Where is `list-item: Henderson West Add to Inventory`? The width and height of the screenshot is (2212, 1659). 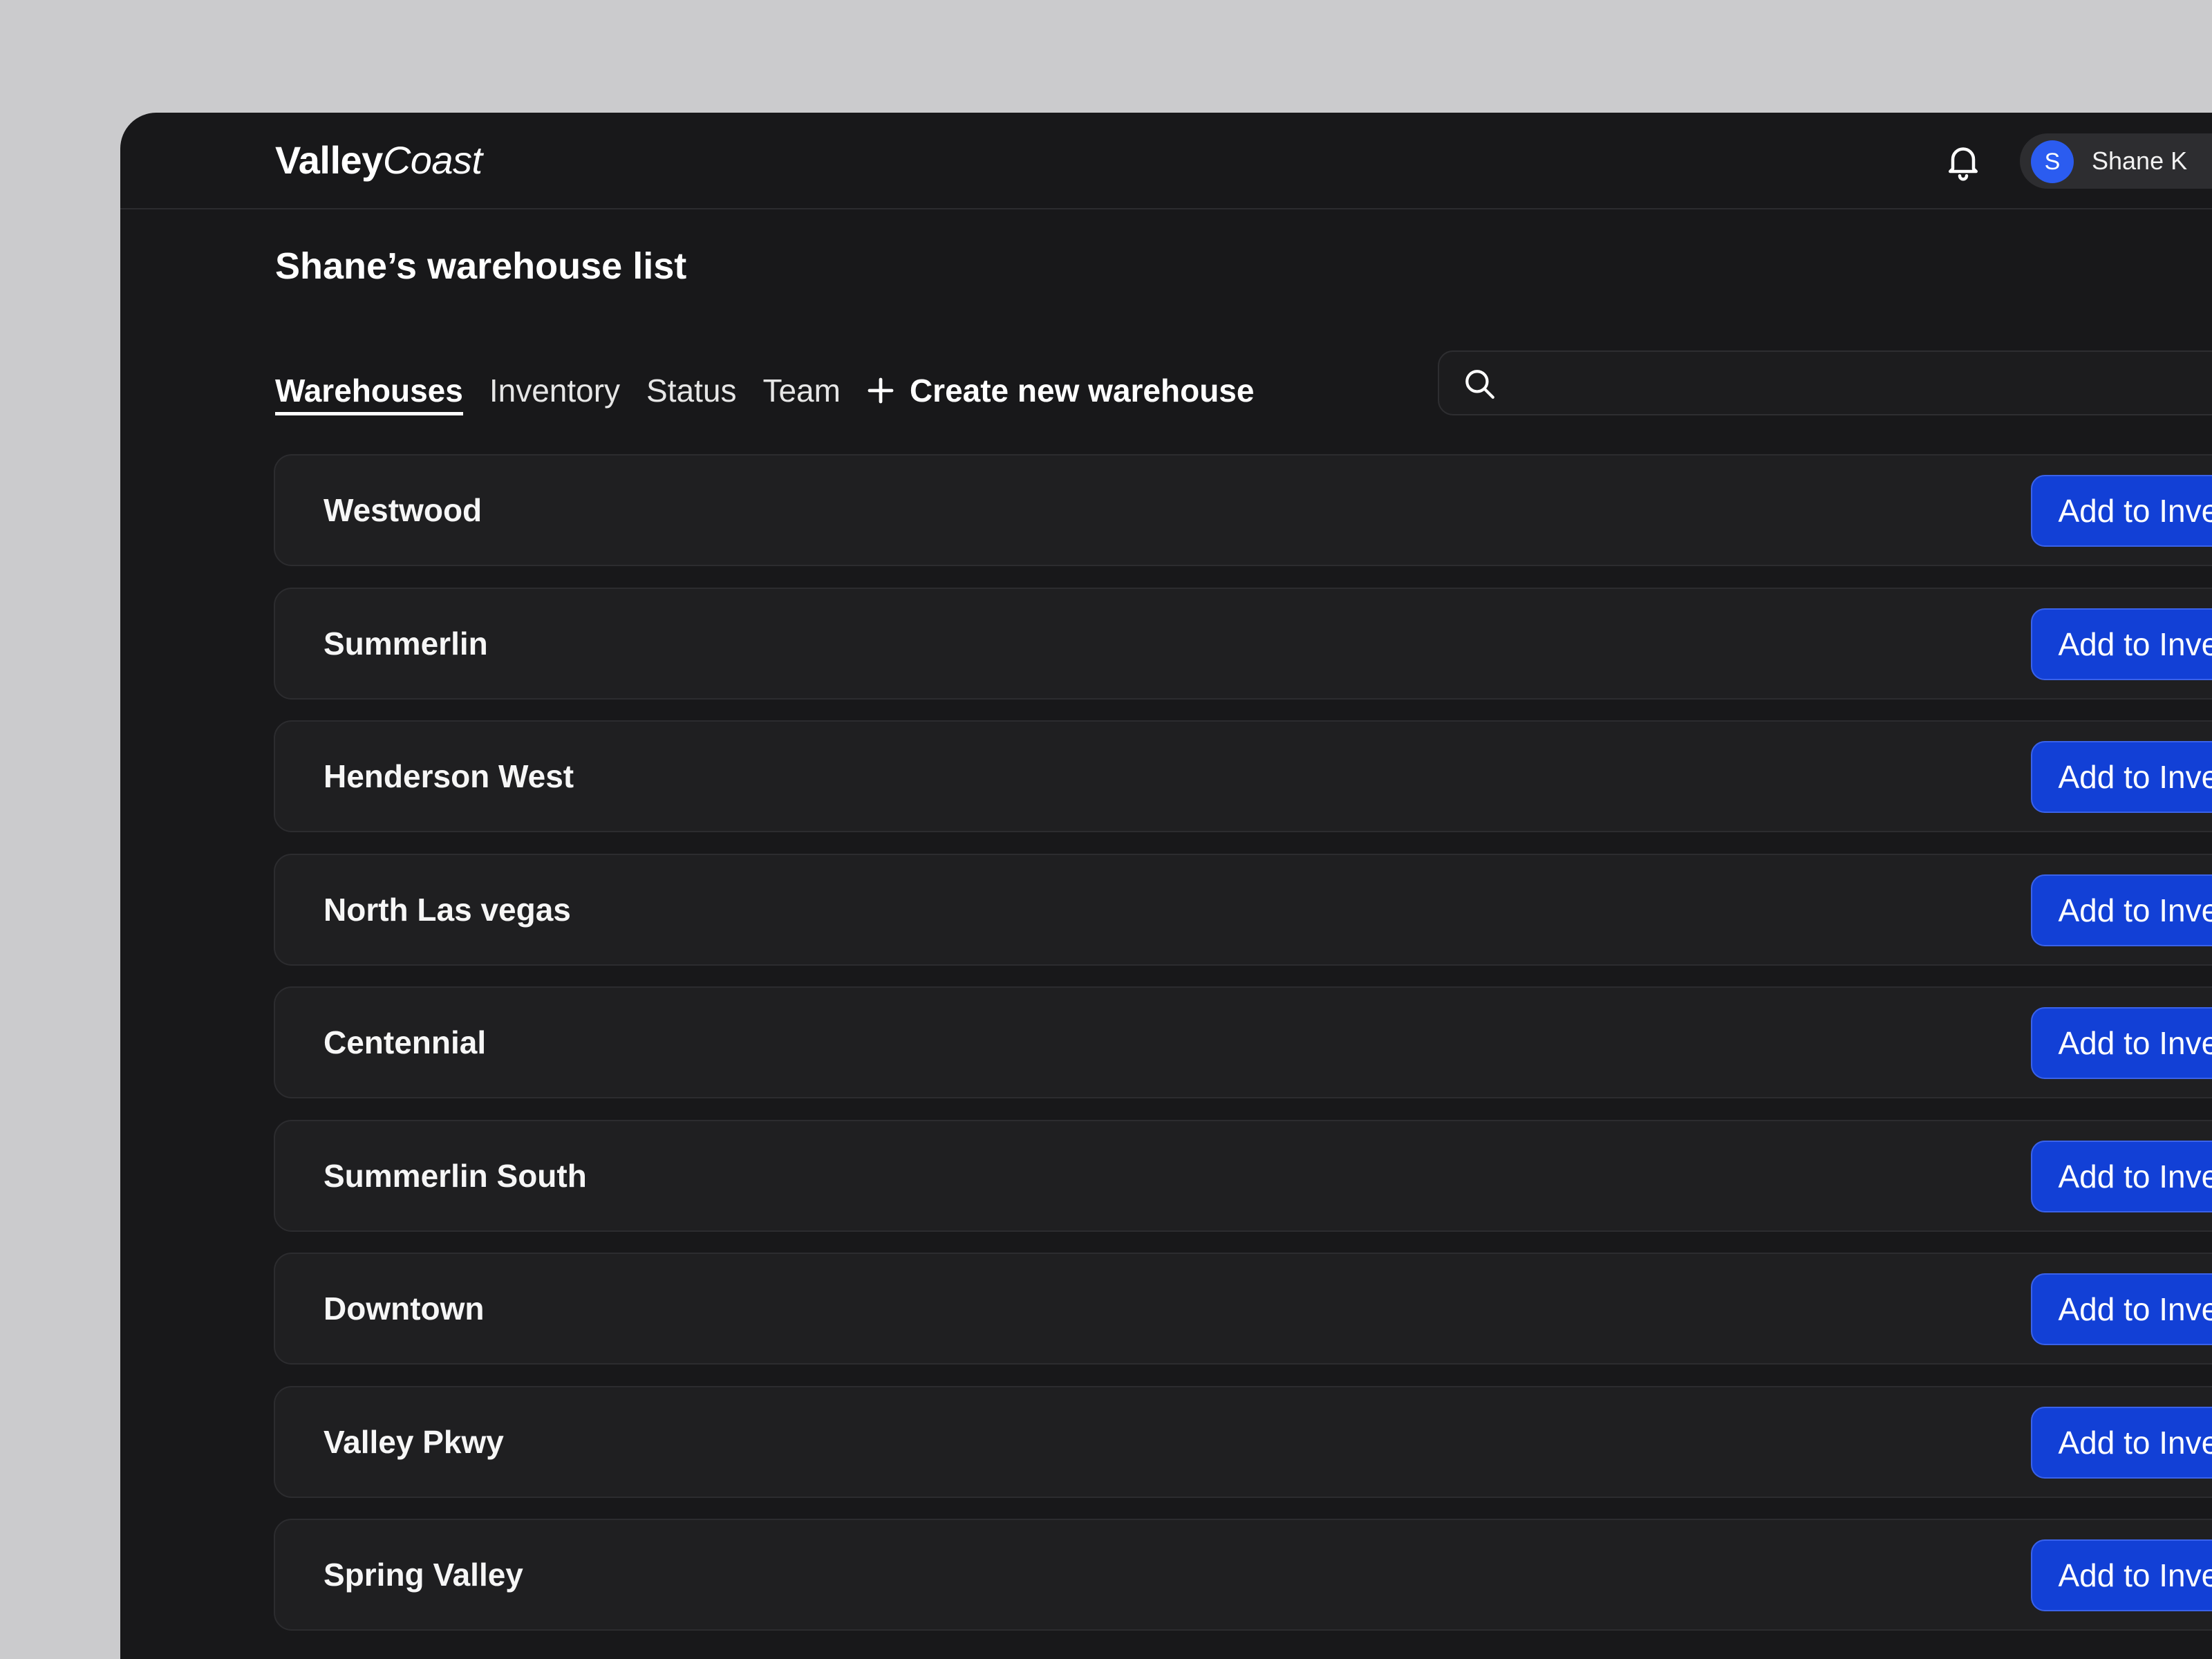
list-item: Henderson West Add to Inventory is located at coordinates (1243, 776).